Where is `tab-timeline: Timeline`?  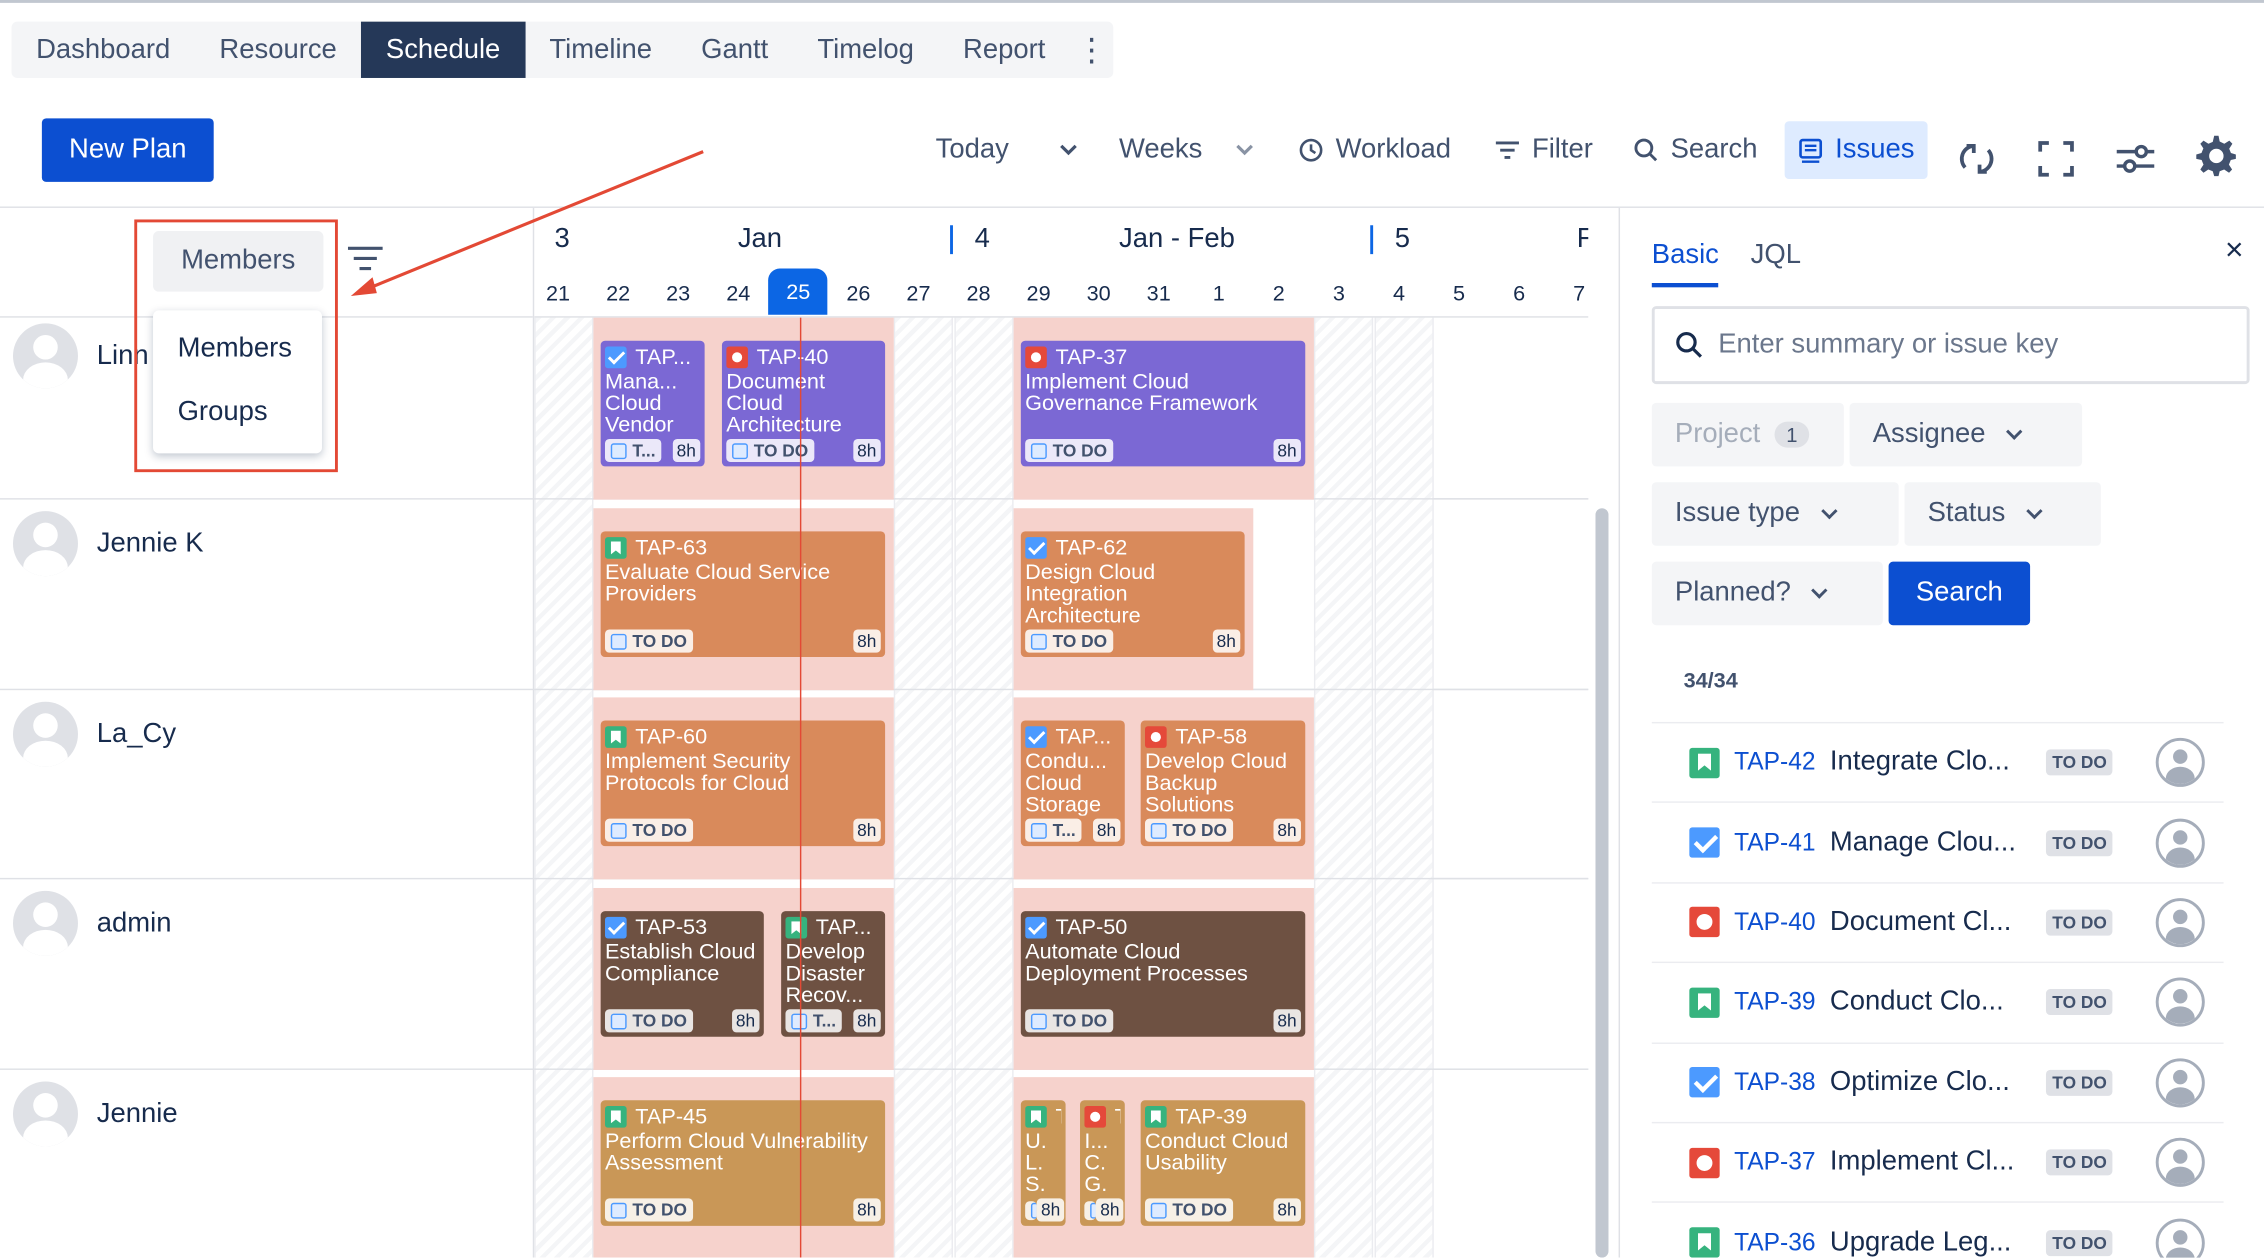 tab-timeline: Timeline is located at coordinates (601, 50).